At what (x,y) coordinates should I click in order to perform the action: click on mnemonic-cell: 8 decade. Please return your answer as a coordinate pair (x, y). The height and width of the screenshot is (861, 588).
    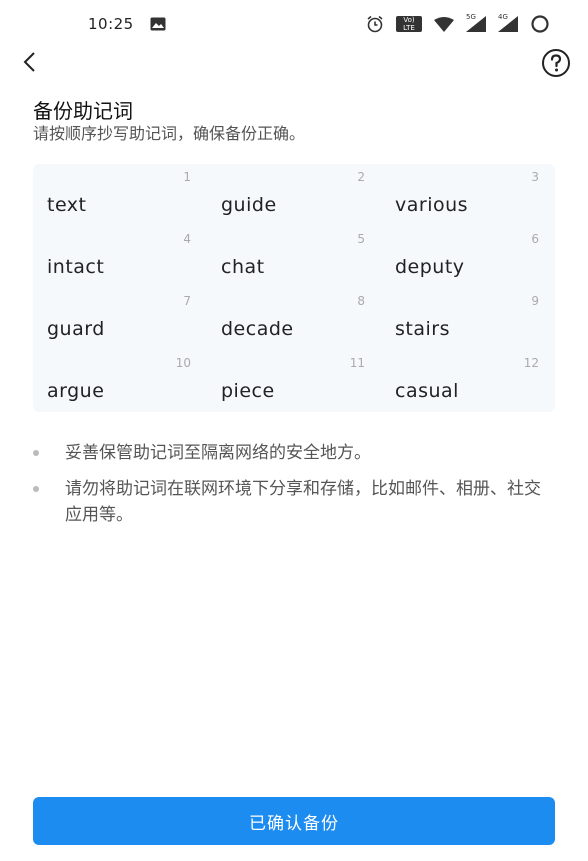
    Looking at the image, I should click on (294, 319).